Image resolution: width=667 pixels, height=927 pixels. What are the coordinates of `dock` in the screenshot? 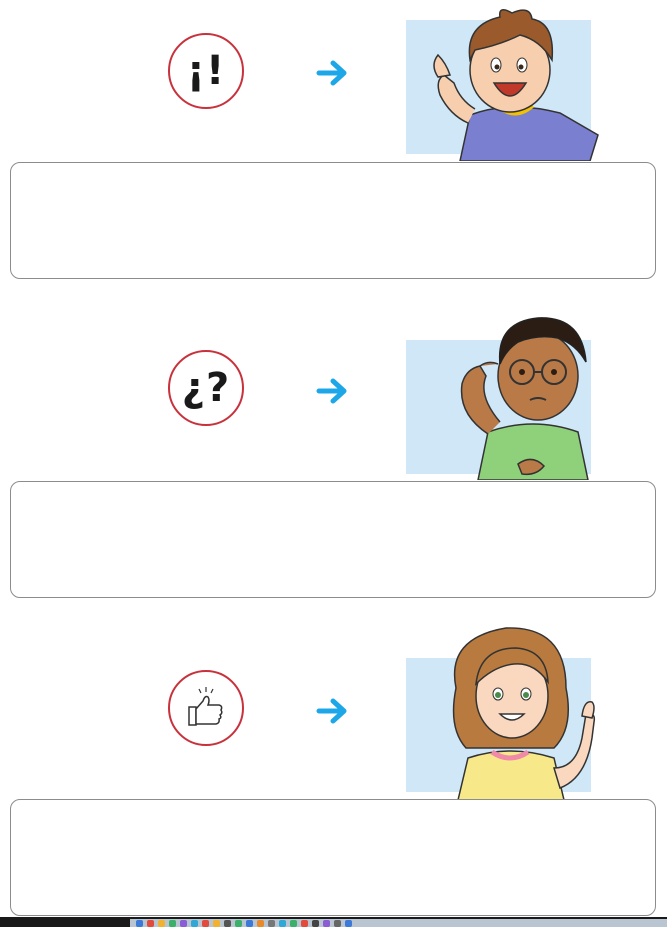 It's located at (398, 923).